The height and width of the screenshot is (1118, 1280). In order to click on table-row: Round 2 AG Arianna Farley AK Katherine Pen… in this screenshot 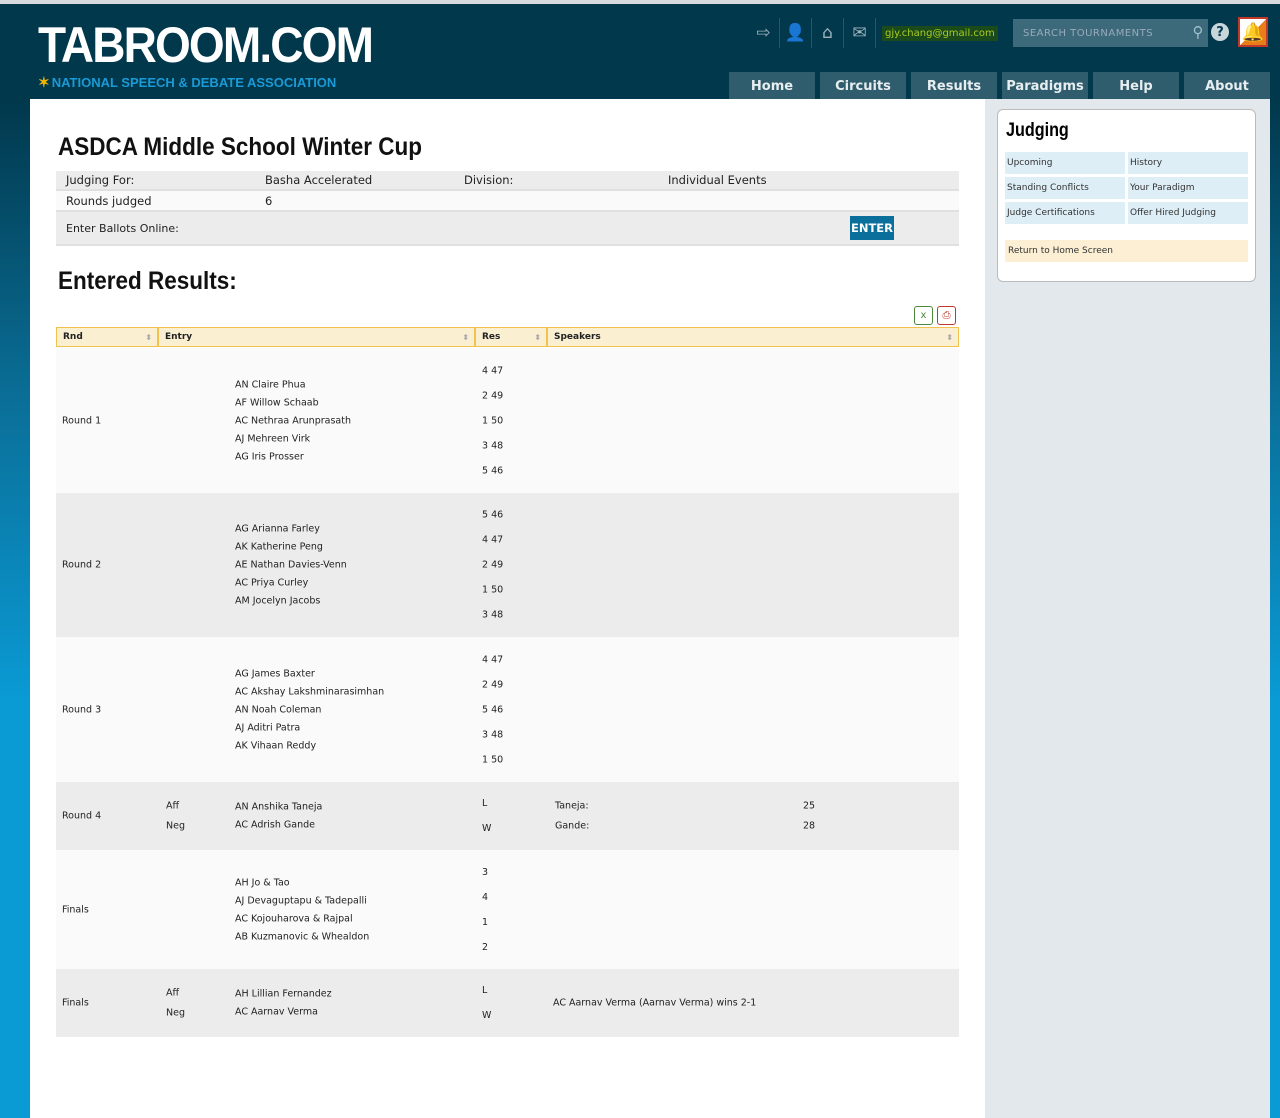, I will do `click(507, 565)`.